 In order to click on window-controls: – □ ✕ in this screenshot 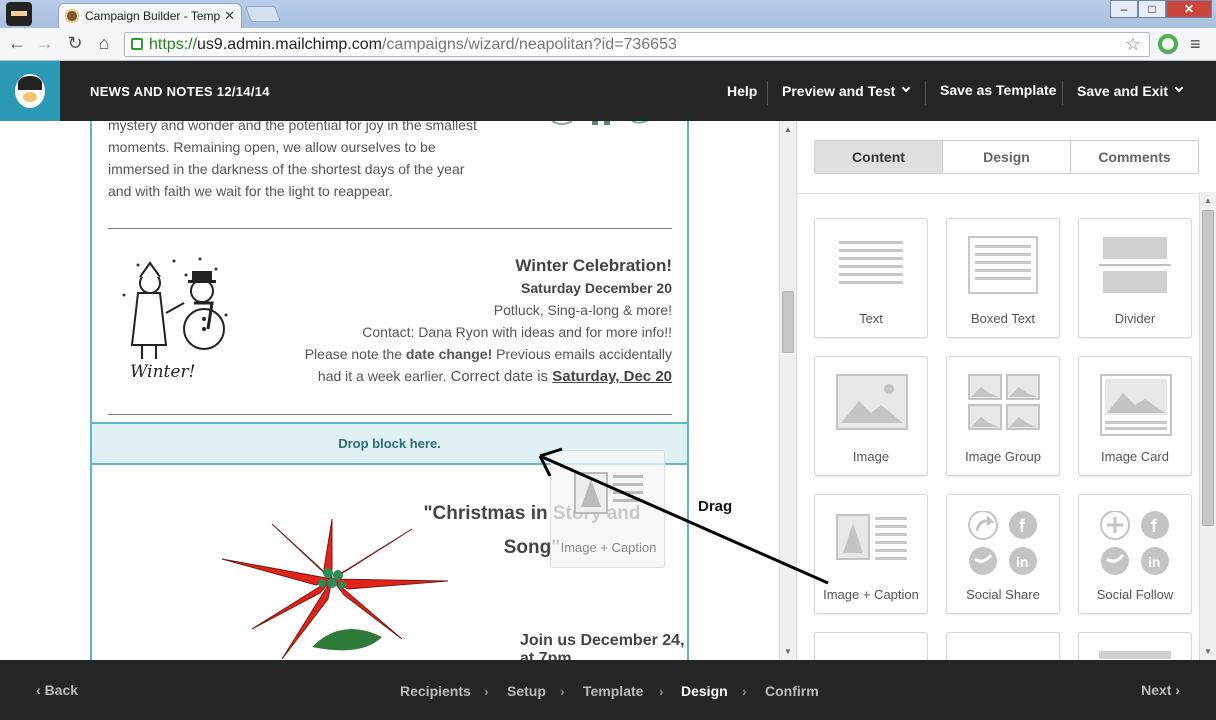, I will do `click(1161, 10)`.